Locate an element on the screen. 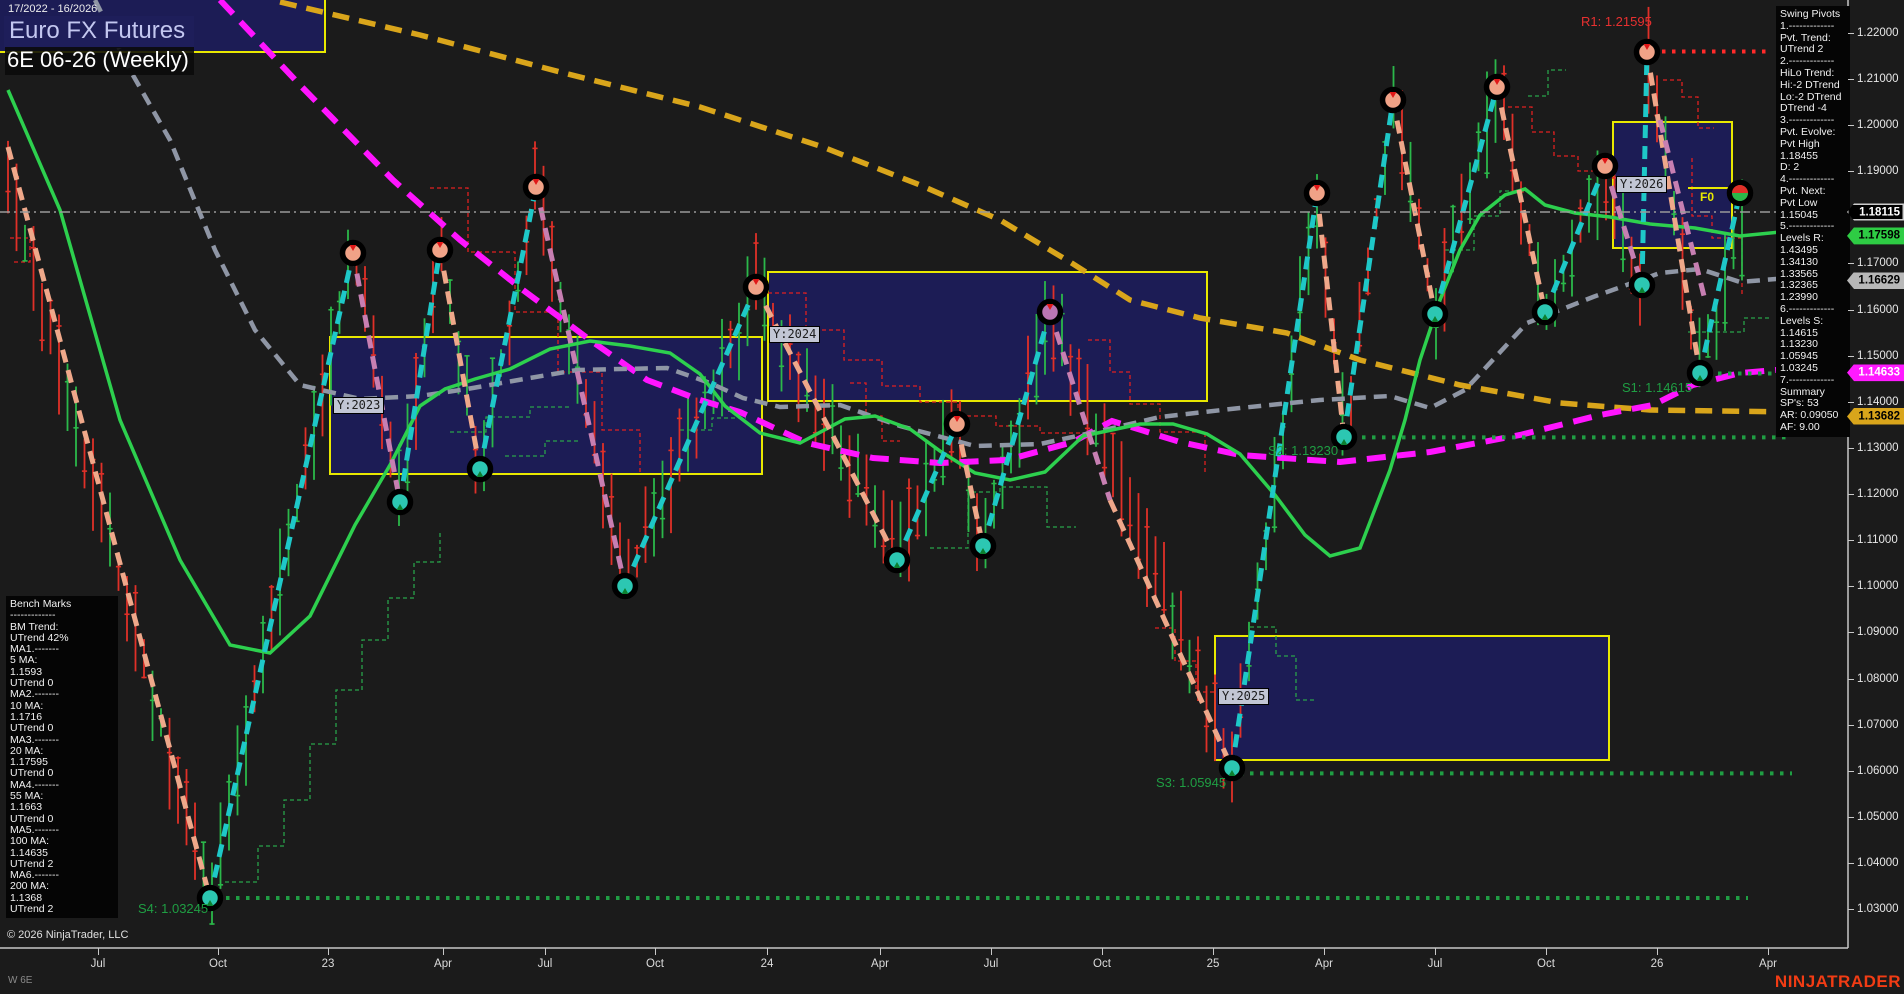  f0-projection-label: F0 is located at coordinates (1707, 197).